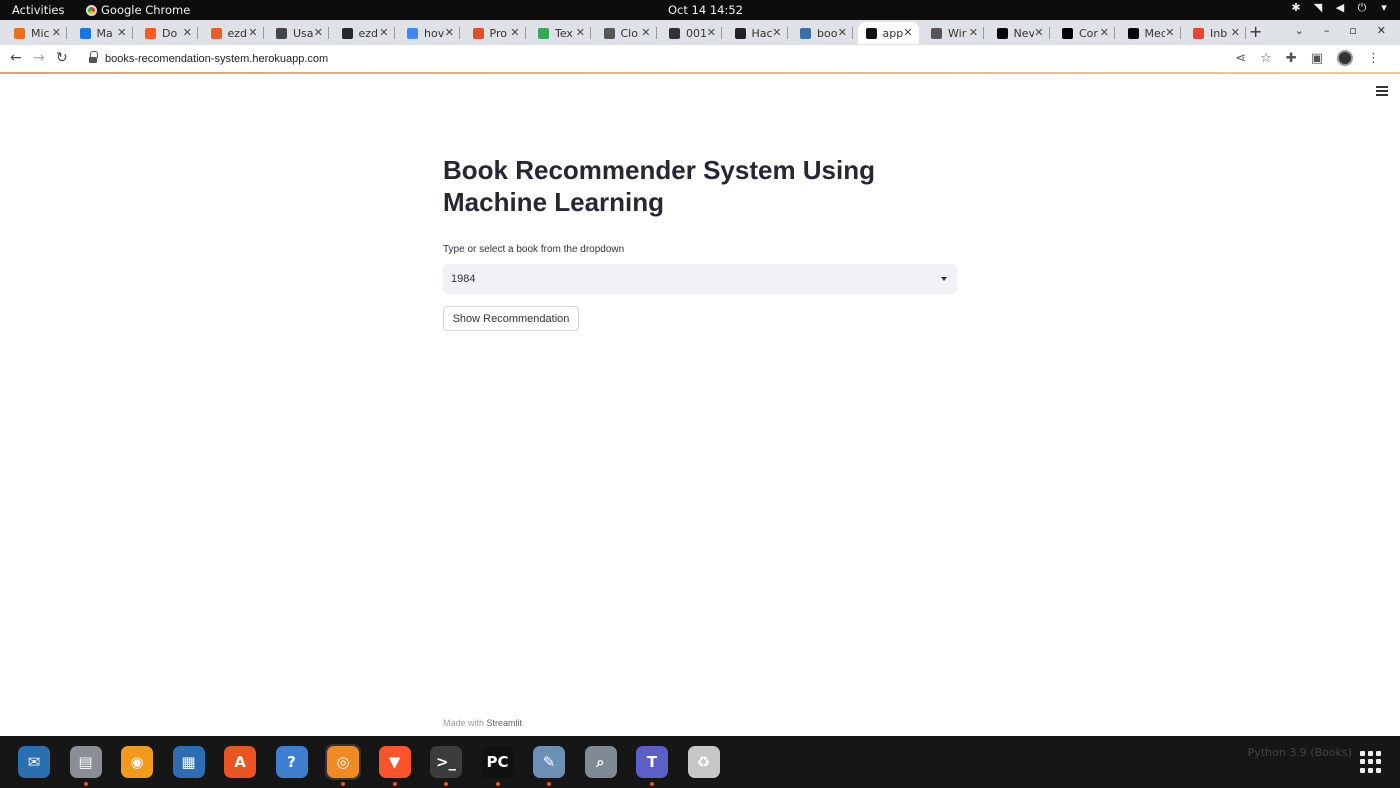 The height and width of the screenshot is (788, 1400). What do you see at coordinates (1318, 8) in the screenshot?
I see `wifi-icon: ◥` at bounding box center [1318, 8].